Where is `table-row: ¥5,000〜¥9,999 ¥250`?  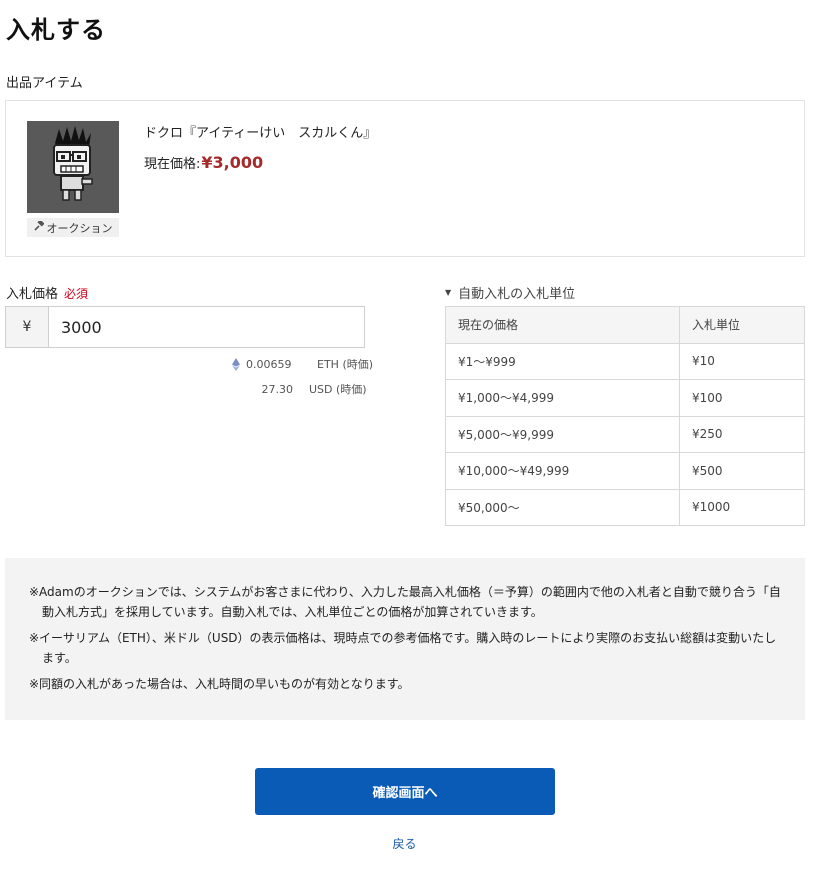
table-row: ¥5,000〜¥9,999 ¥250 is located at coordinates (625, 434).